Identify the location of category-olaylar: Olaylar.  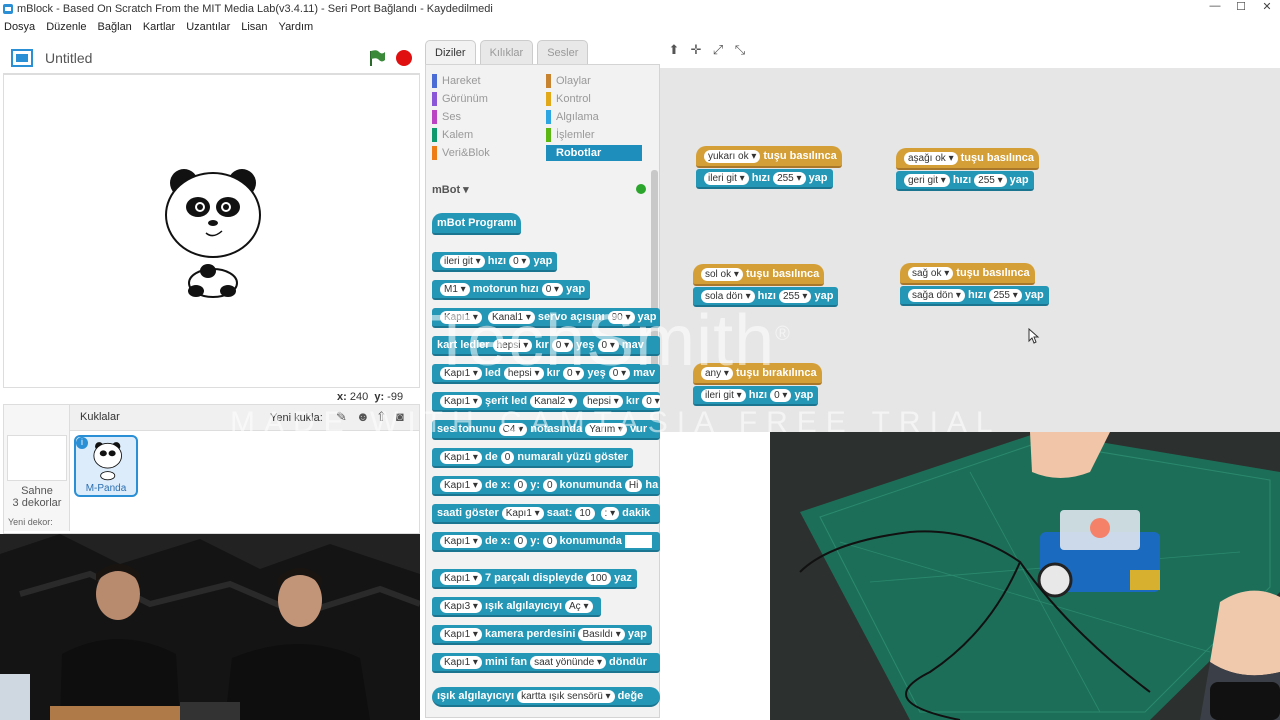
(568, 81).